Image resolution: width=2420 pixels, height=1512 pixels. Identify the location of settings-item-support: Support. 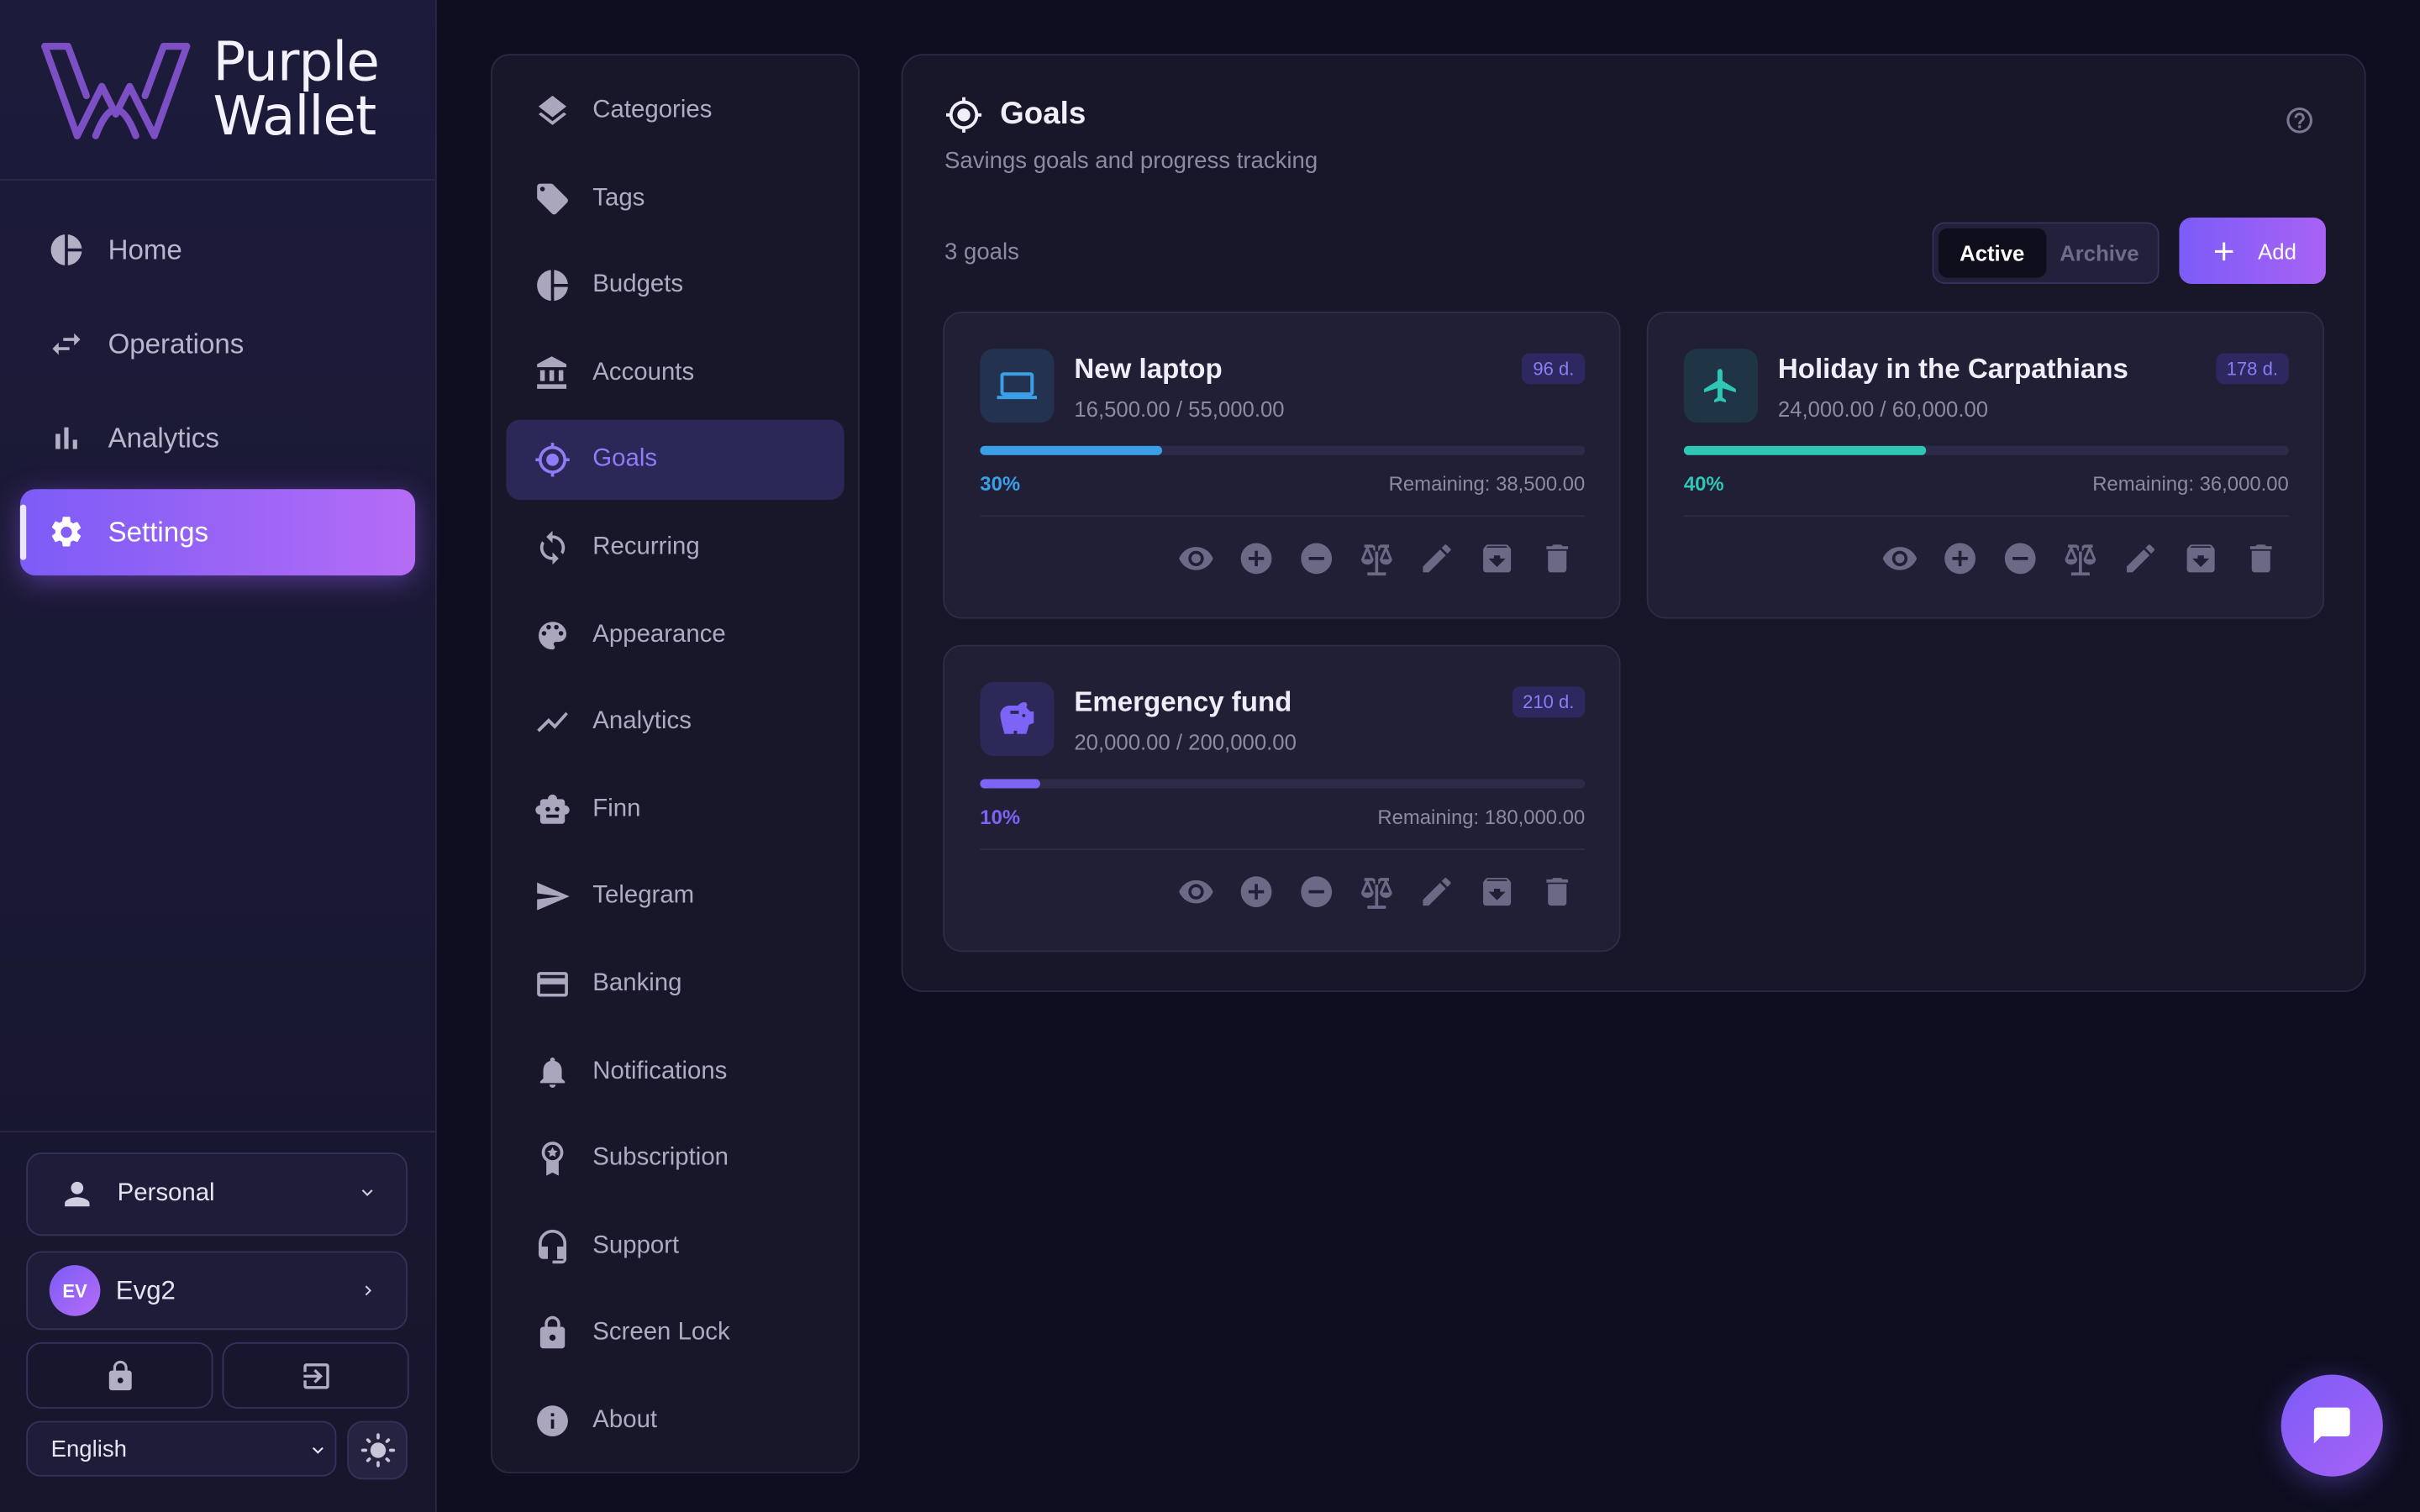
(675, 1246).